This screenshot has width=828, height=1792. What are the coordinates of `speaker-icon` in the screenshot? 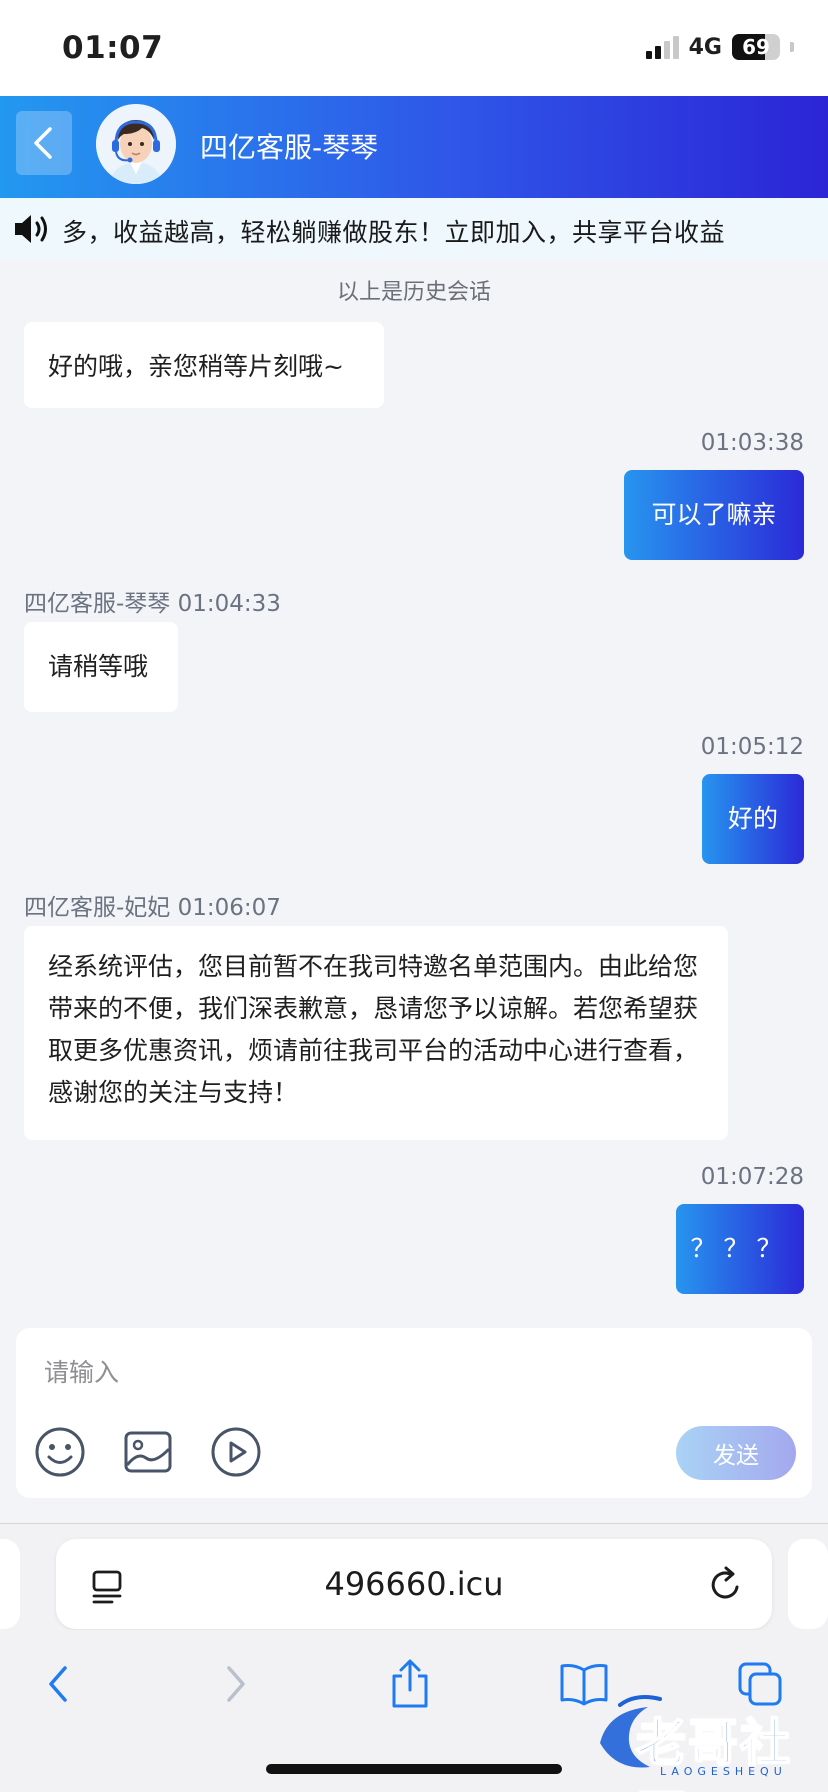 It's located at (31, 229).